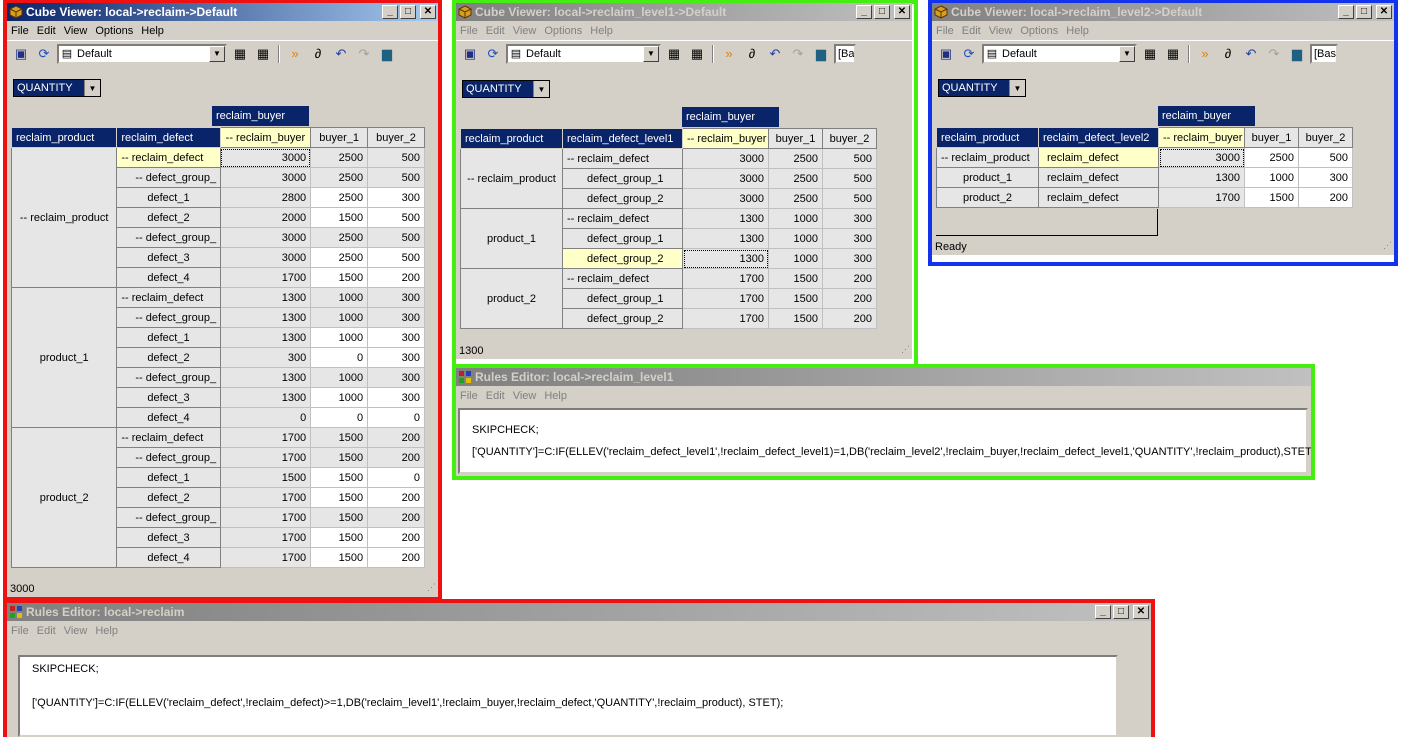 The width and height of the screenshot is (1401, 737). I want to click on menu-view: View, so click(527, 31).